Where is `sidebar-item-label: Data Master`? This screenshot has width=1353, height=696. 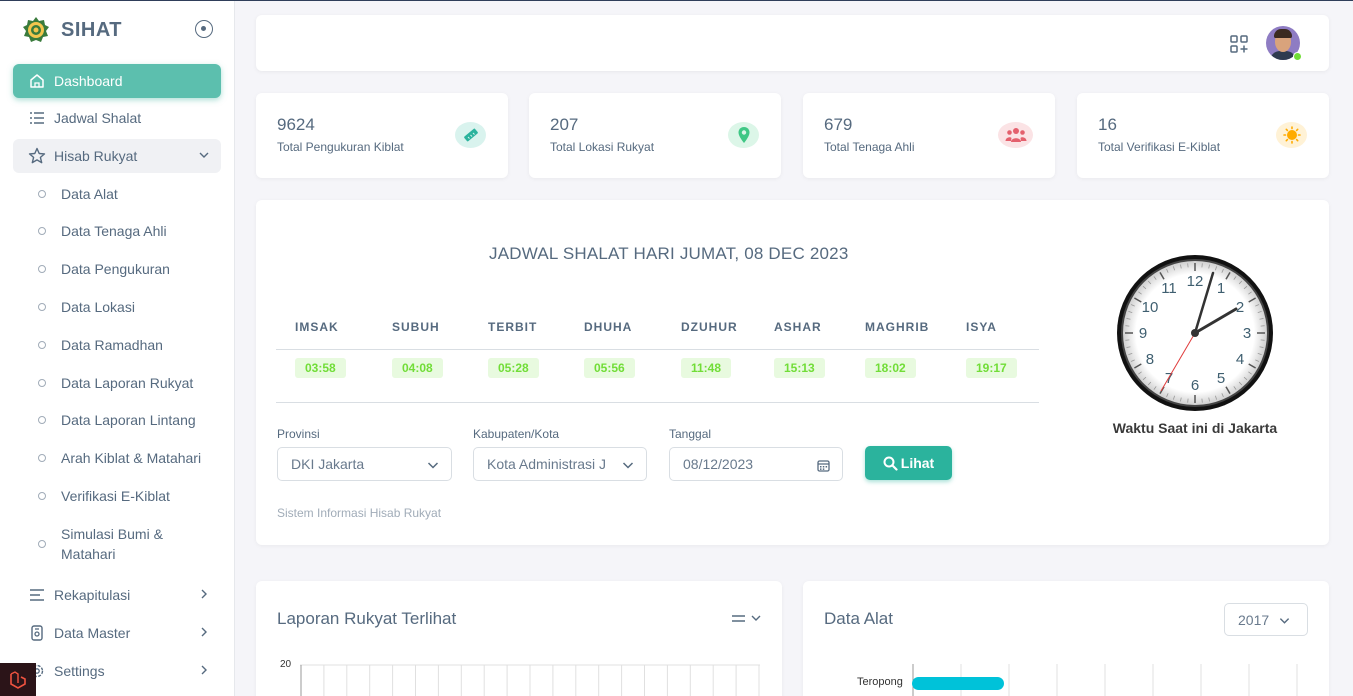
sidebar-item-label: Data Master is located at coordinates (92, 633).